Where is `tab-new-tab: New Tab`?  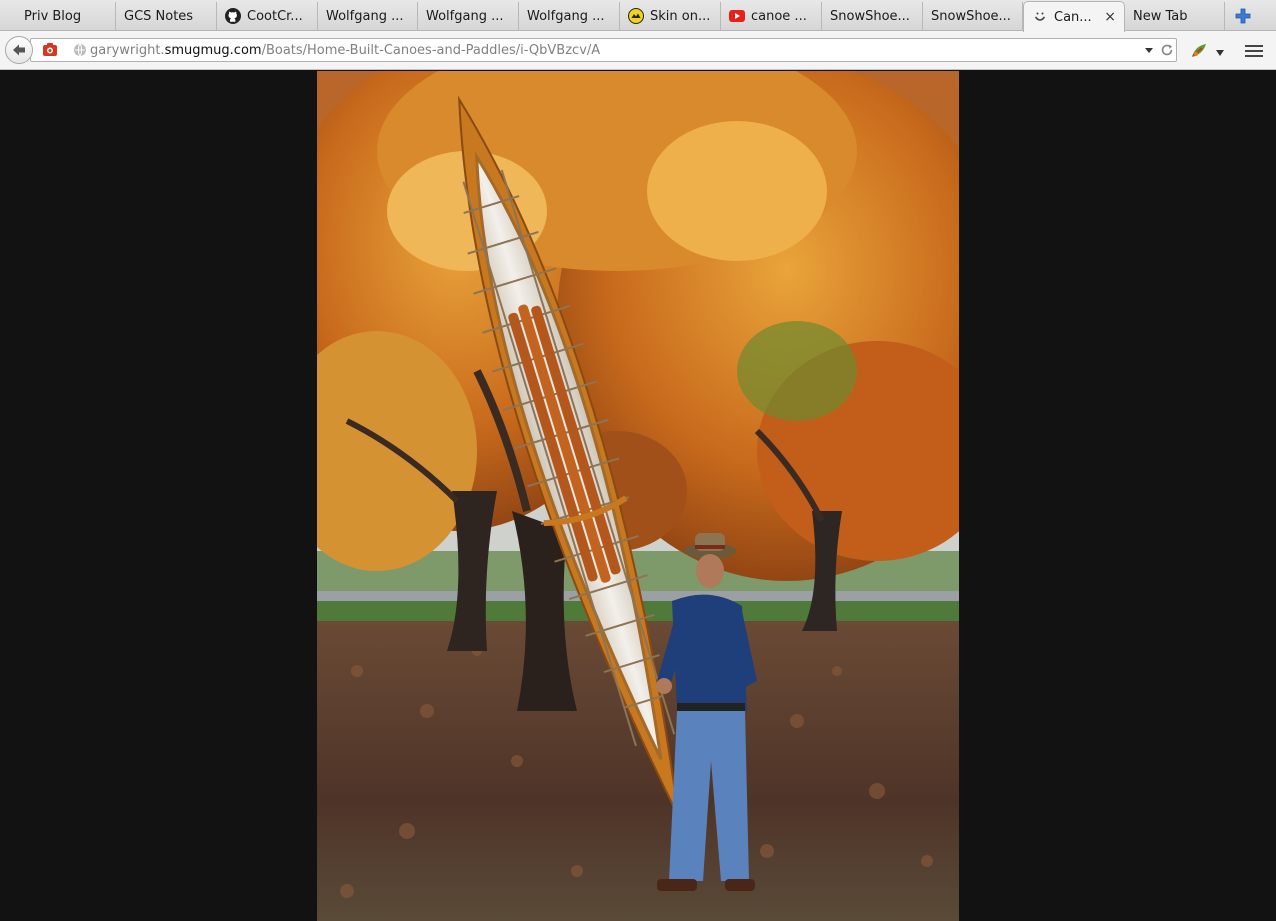
tab-new-tab: New Tab is located at coordinates (1175, 16).